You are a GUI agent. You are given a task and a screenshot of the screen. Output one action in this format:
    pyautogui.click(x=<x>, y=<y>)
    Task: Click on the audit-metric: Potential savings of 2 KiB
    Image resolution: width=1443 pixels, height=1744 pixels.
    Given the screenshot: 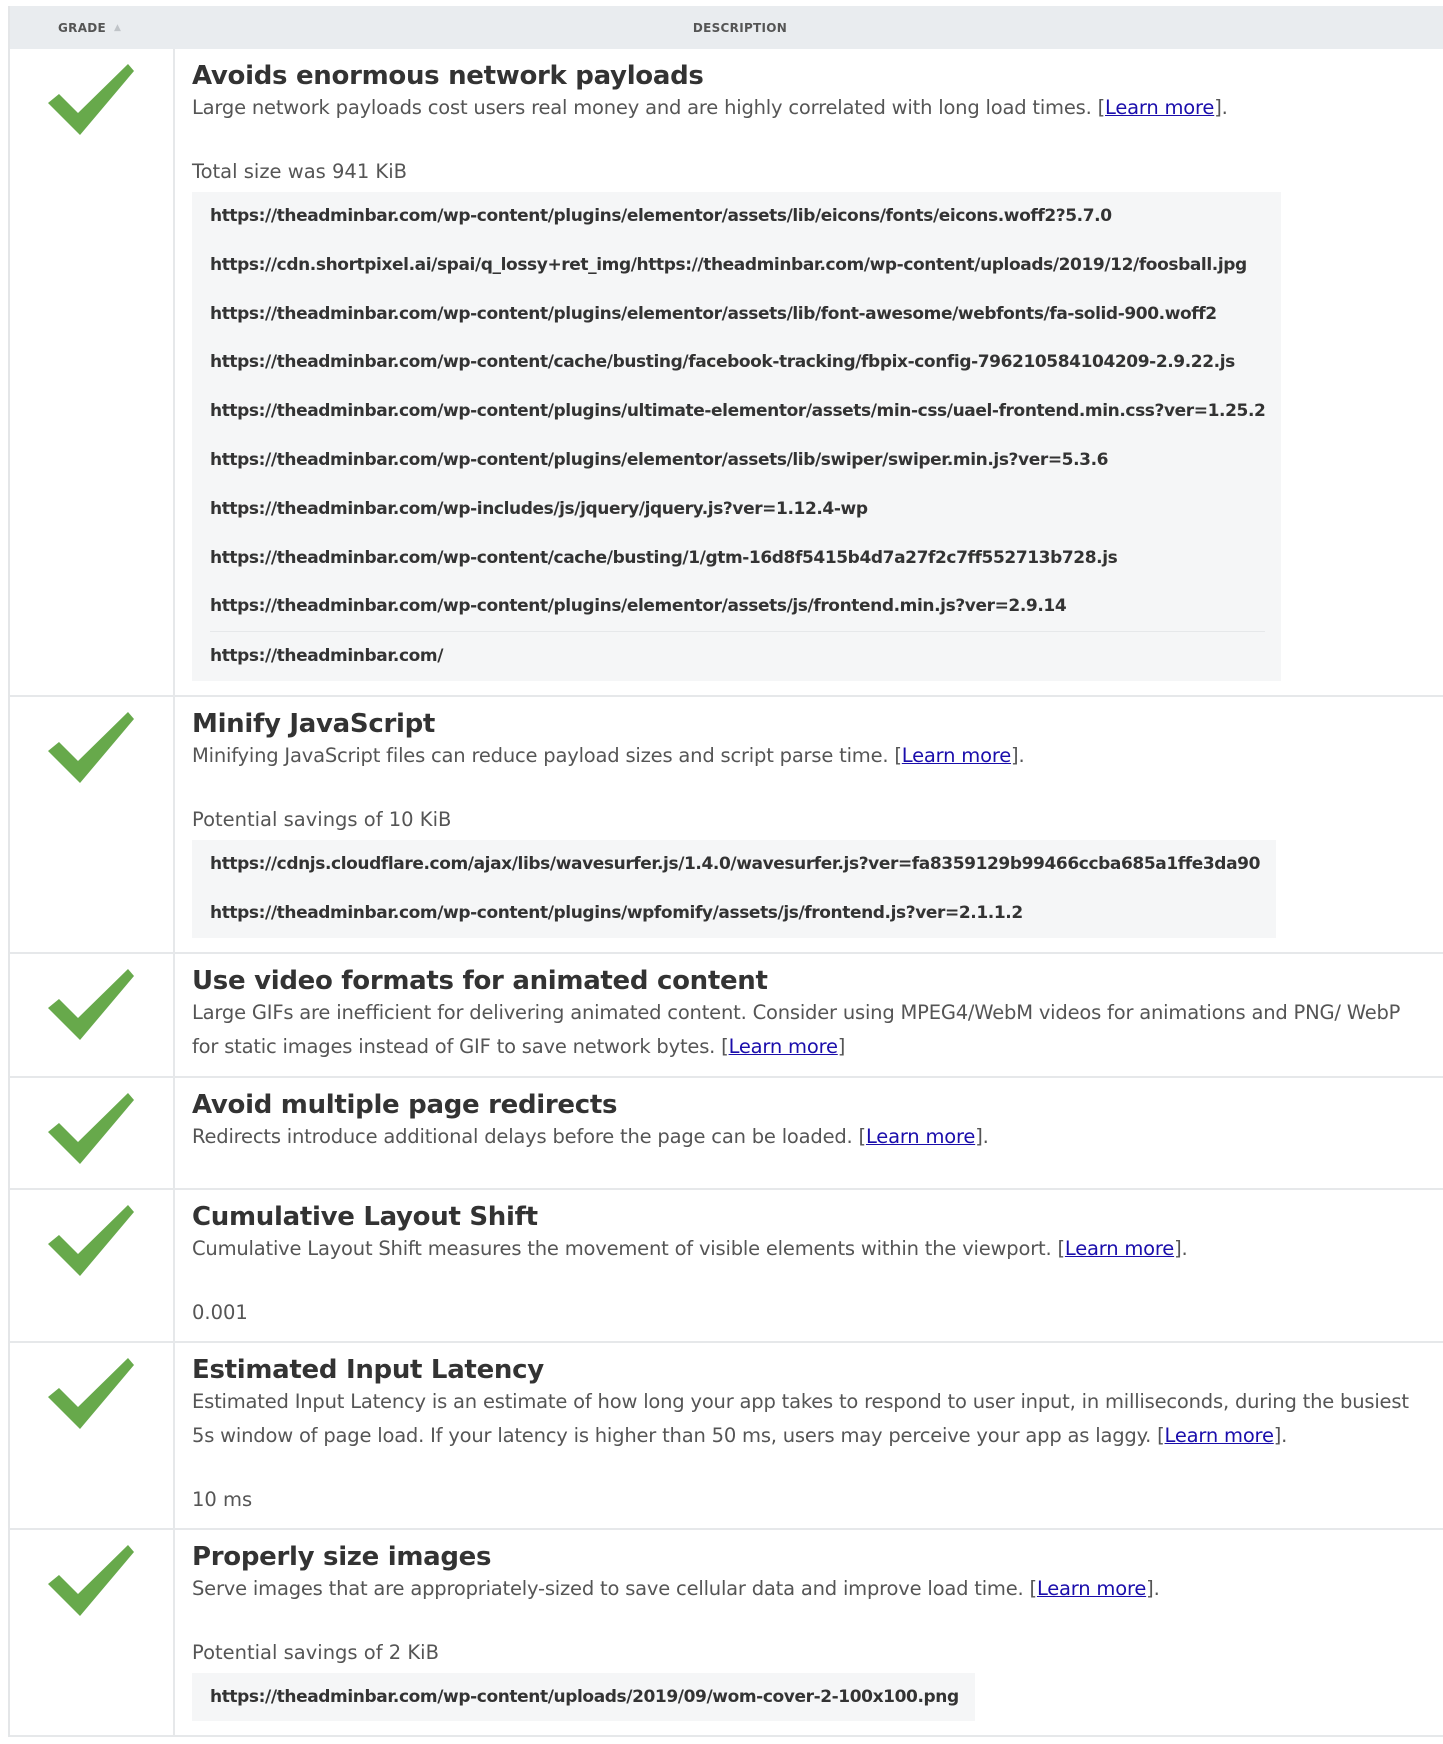 What is the action you would take?
    pyautogui.click(x=315, y=1652)
    